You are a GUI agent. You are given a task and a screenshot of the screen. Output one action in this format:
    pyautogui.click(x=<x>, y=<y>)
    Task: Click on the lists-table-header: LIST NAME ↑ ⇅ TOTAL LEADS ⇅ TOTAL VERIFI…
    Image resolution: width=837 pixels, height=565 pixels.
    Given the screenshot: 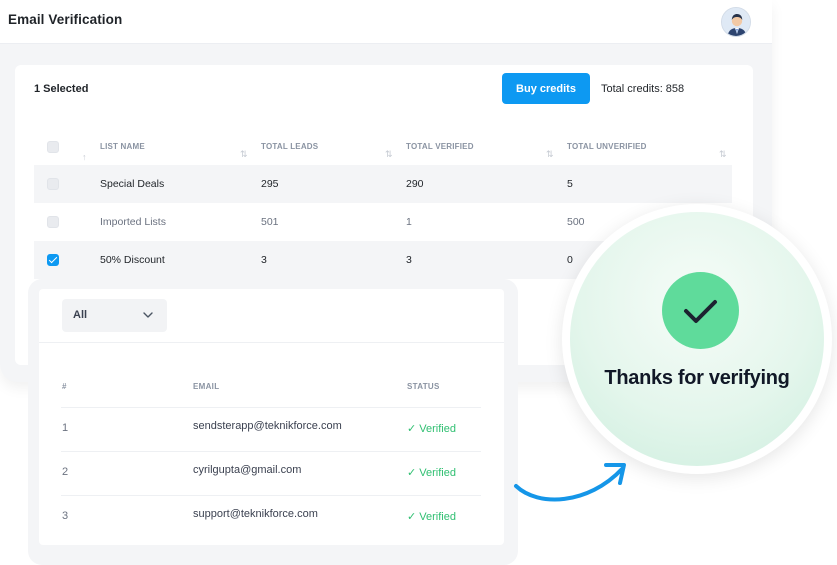 What is the action you would take?
    pyautogui.click(x=384, y=151)
    